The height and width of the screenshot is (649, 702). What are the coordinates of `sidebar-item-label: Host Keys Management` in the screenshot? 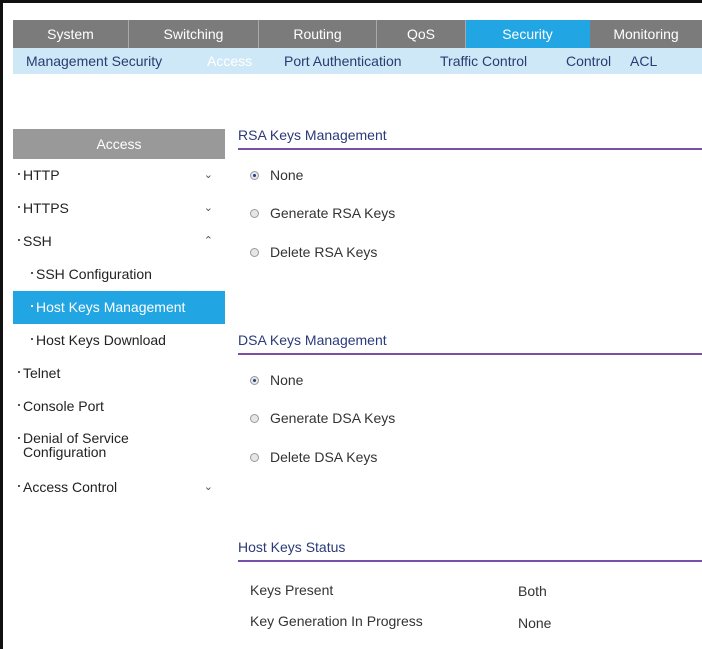 It's located at (111, 307).